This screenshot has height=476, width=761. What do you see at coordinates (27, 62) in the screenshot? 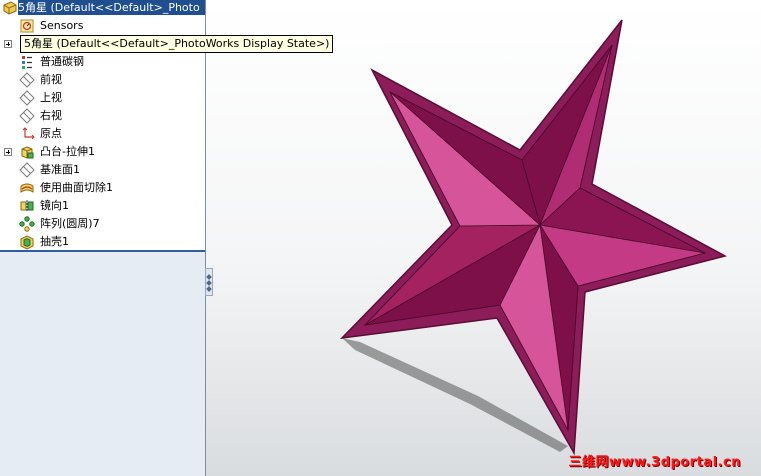
I see `material-icon` at bounding box center [27, 62].